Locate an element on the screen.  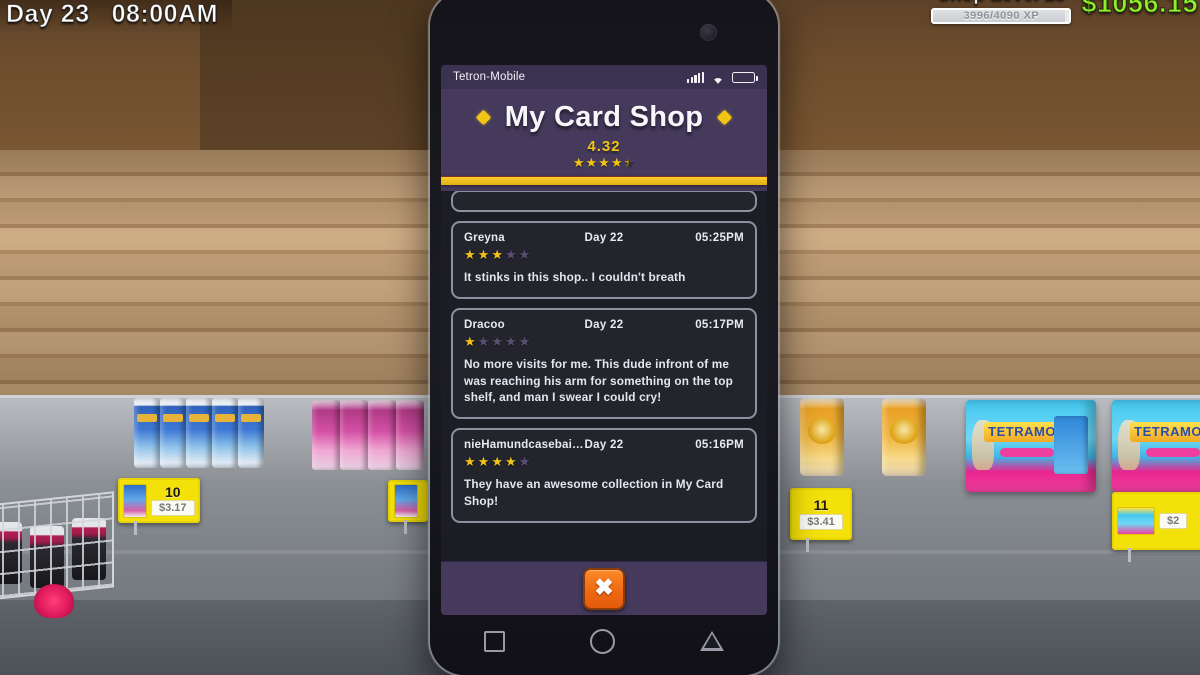
square-recents-icon is located at coordinates (494, 641).